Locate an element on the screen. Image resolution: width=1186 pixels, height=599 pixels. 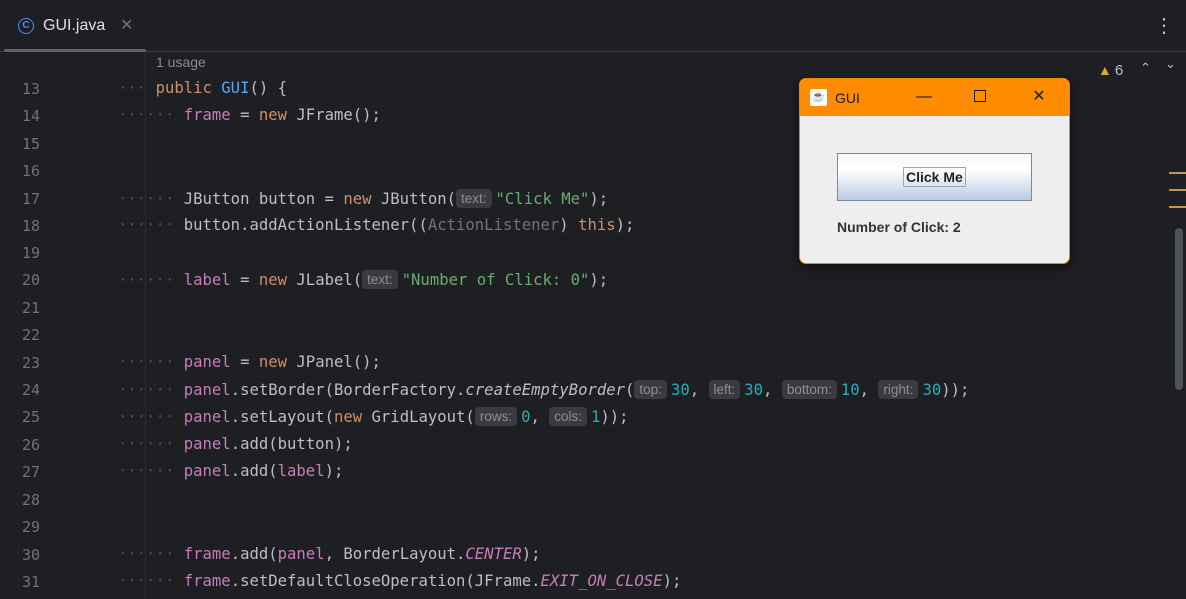
window-title-bar: ☕ GUI — ✕ is located at coordinates (934, 97).